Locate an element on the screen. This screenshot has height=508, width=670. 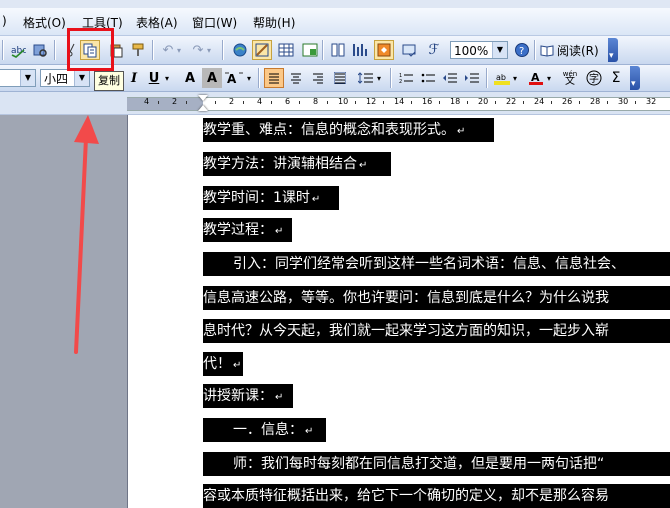
char-scale-icon: A is located at coordinates (234, 78).